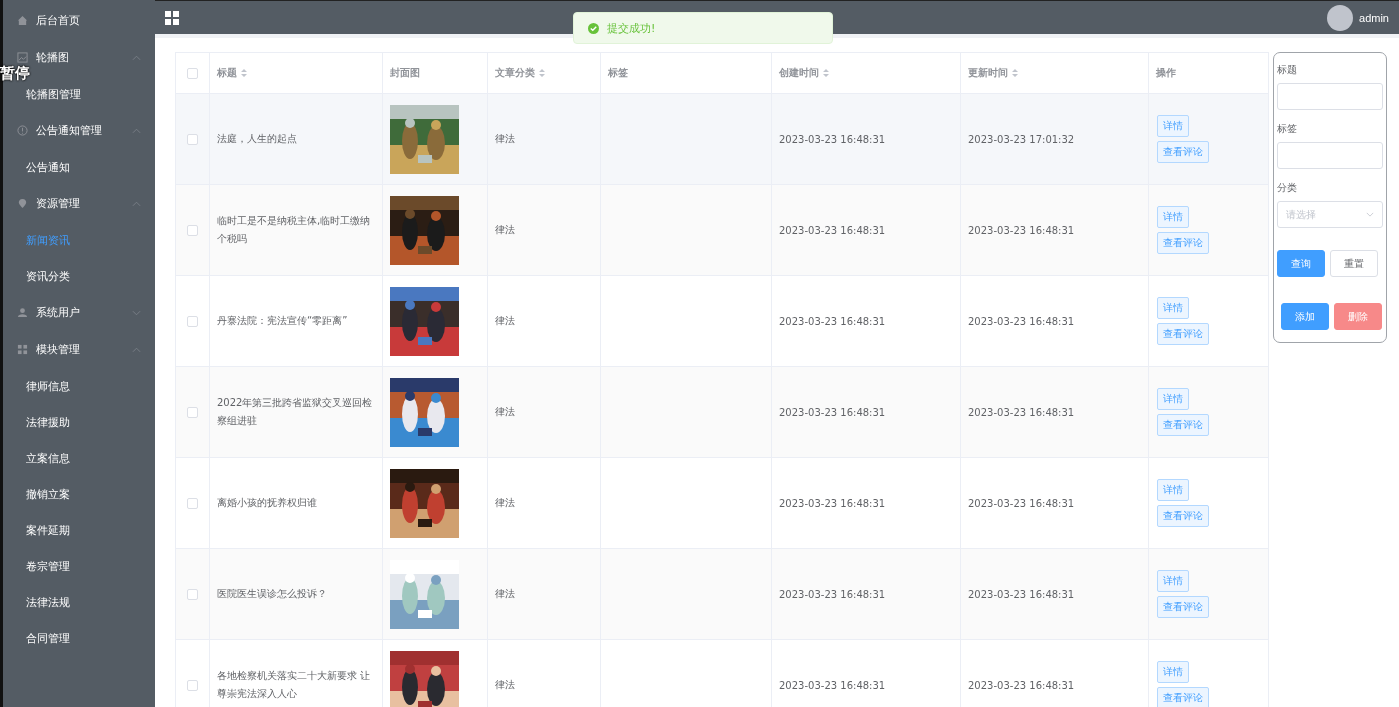 This screenshot has width=1399, height=707. I want to click on user-name: admin, so click(1374, 17).